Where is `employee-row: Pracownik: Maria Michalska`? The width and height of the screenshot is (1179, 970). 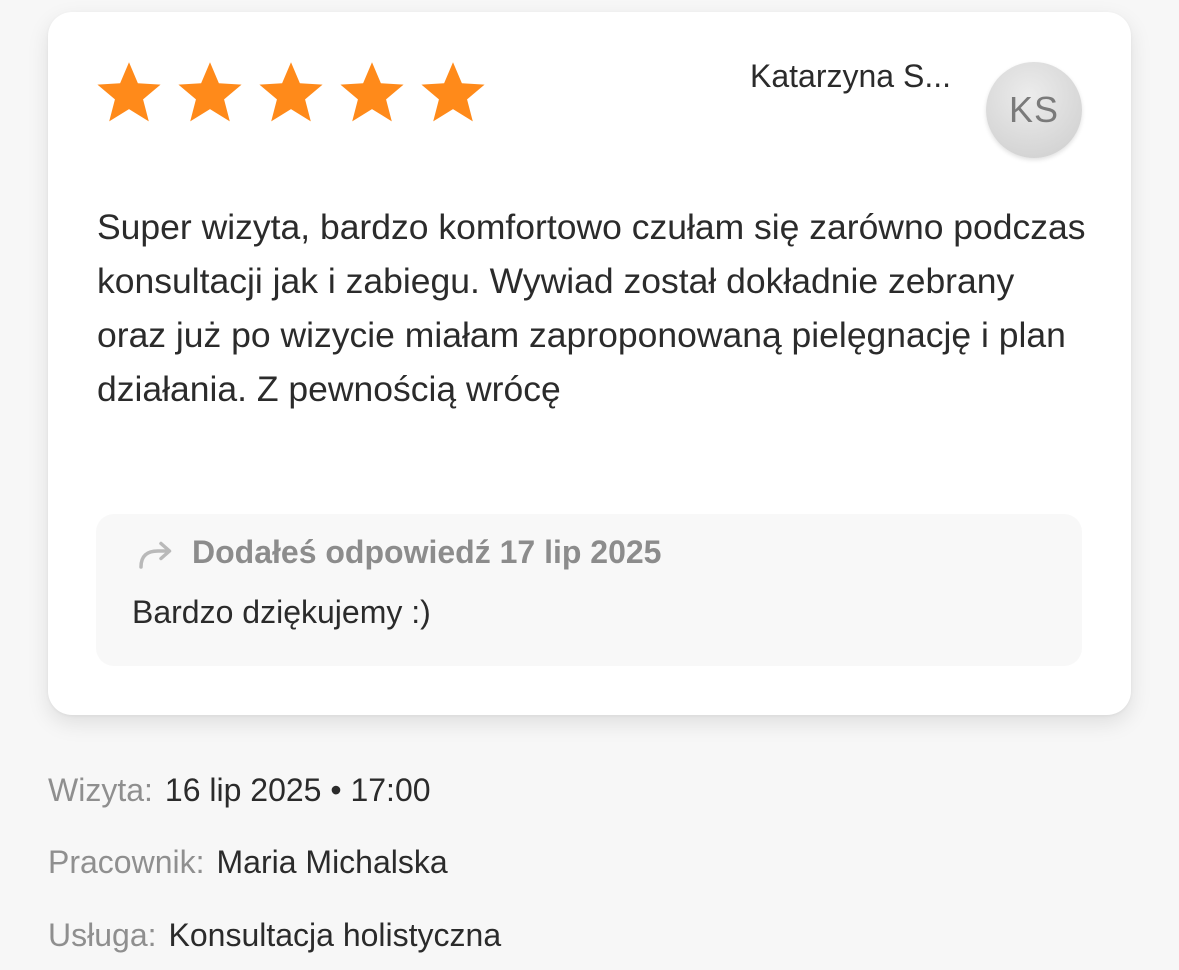 employee-row: Pracownik: Maria Michalska is located at coordinates (248, 862).